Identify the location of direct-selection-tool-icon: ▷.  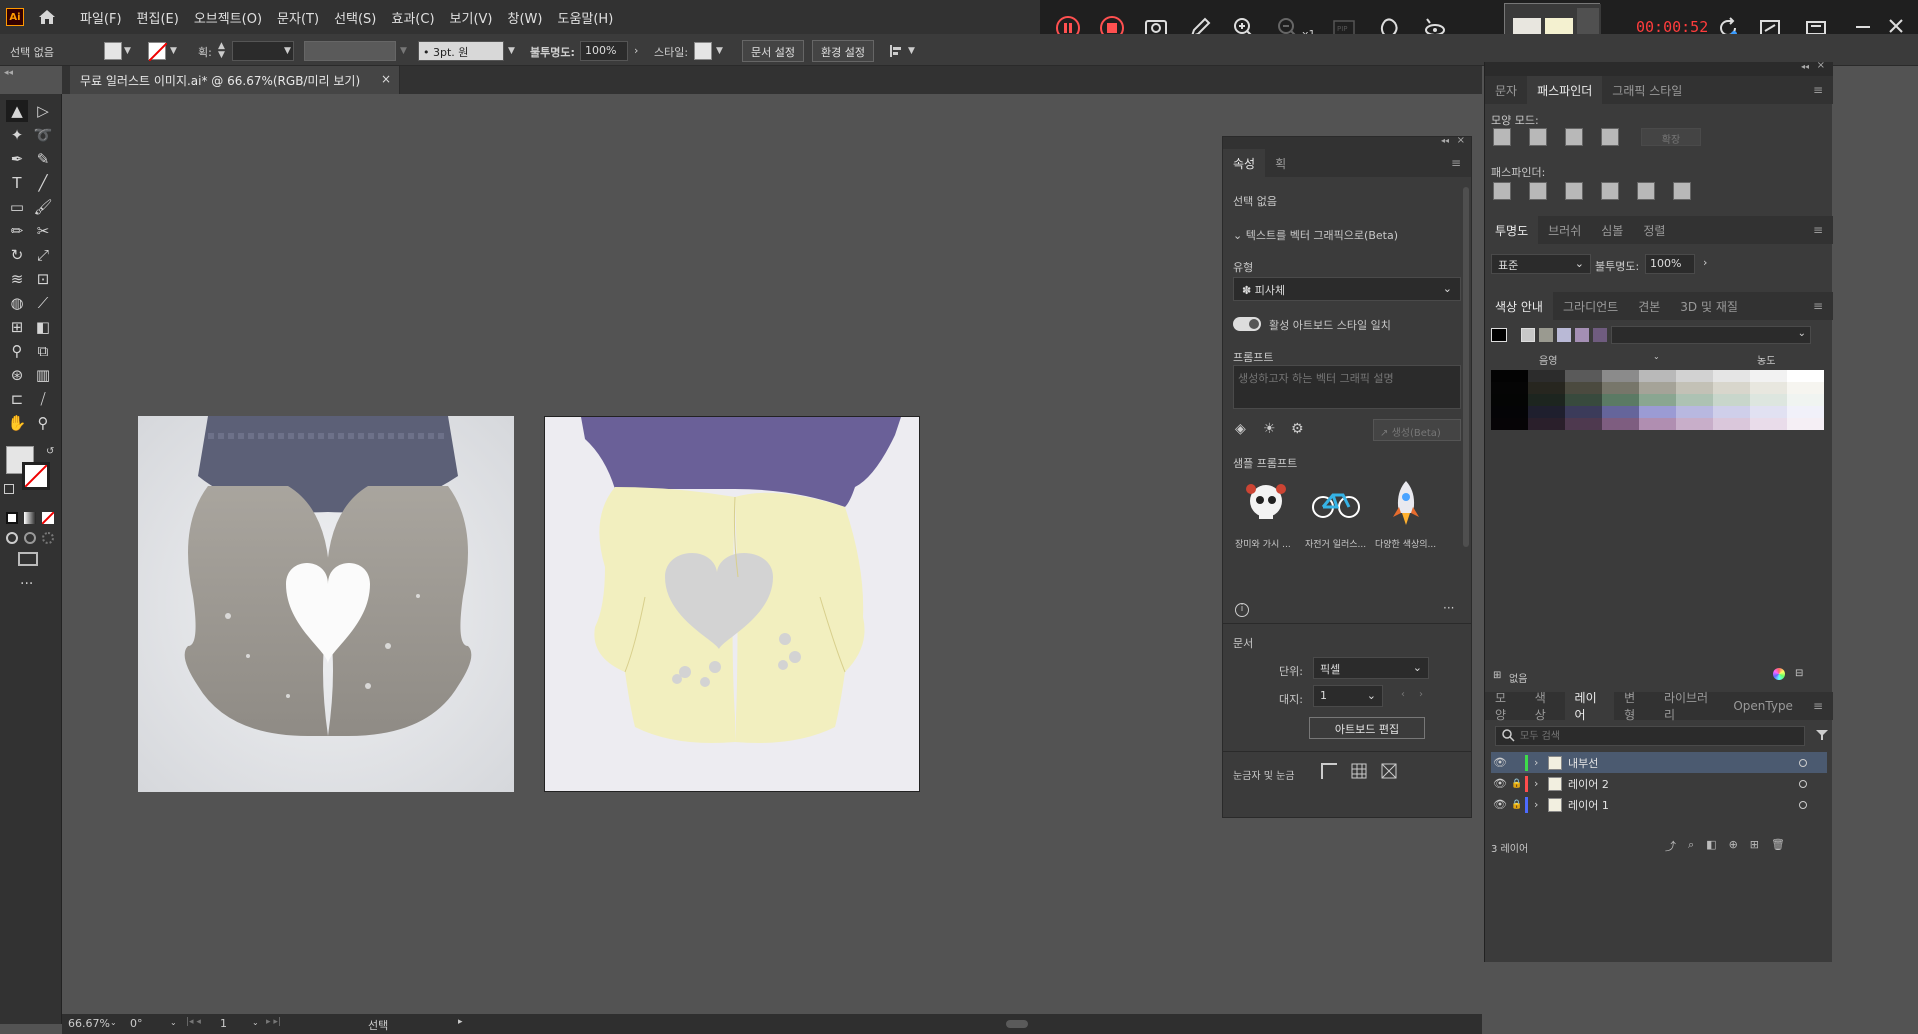
(43, 111).